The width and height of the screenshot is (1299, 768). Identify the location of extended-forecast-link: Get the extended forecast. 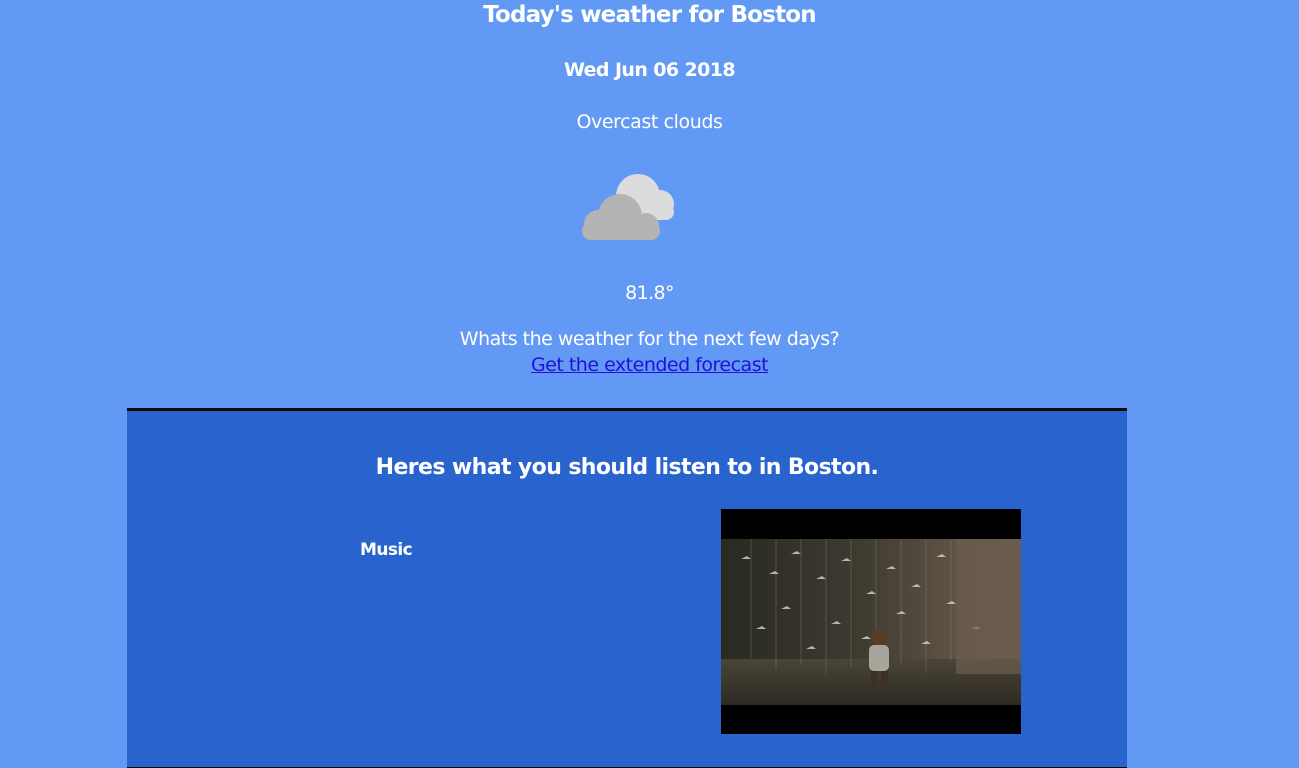
(650, 365).